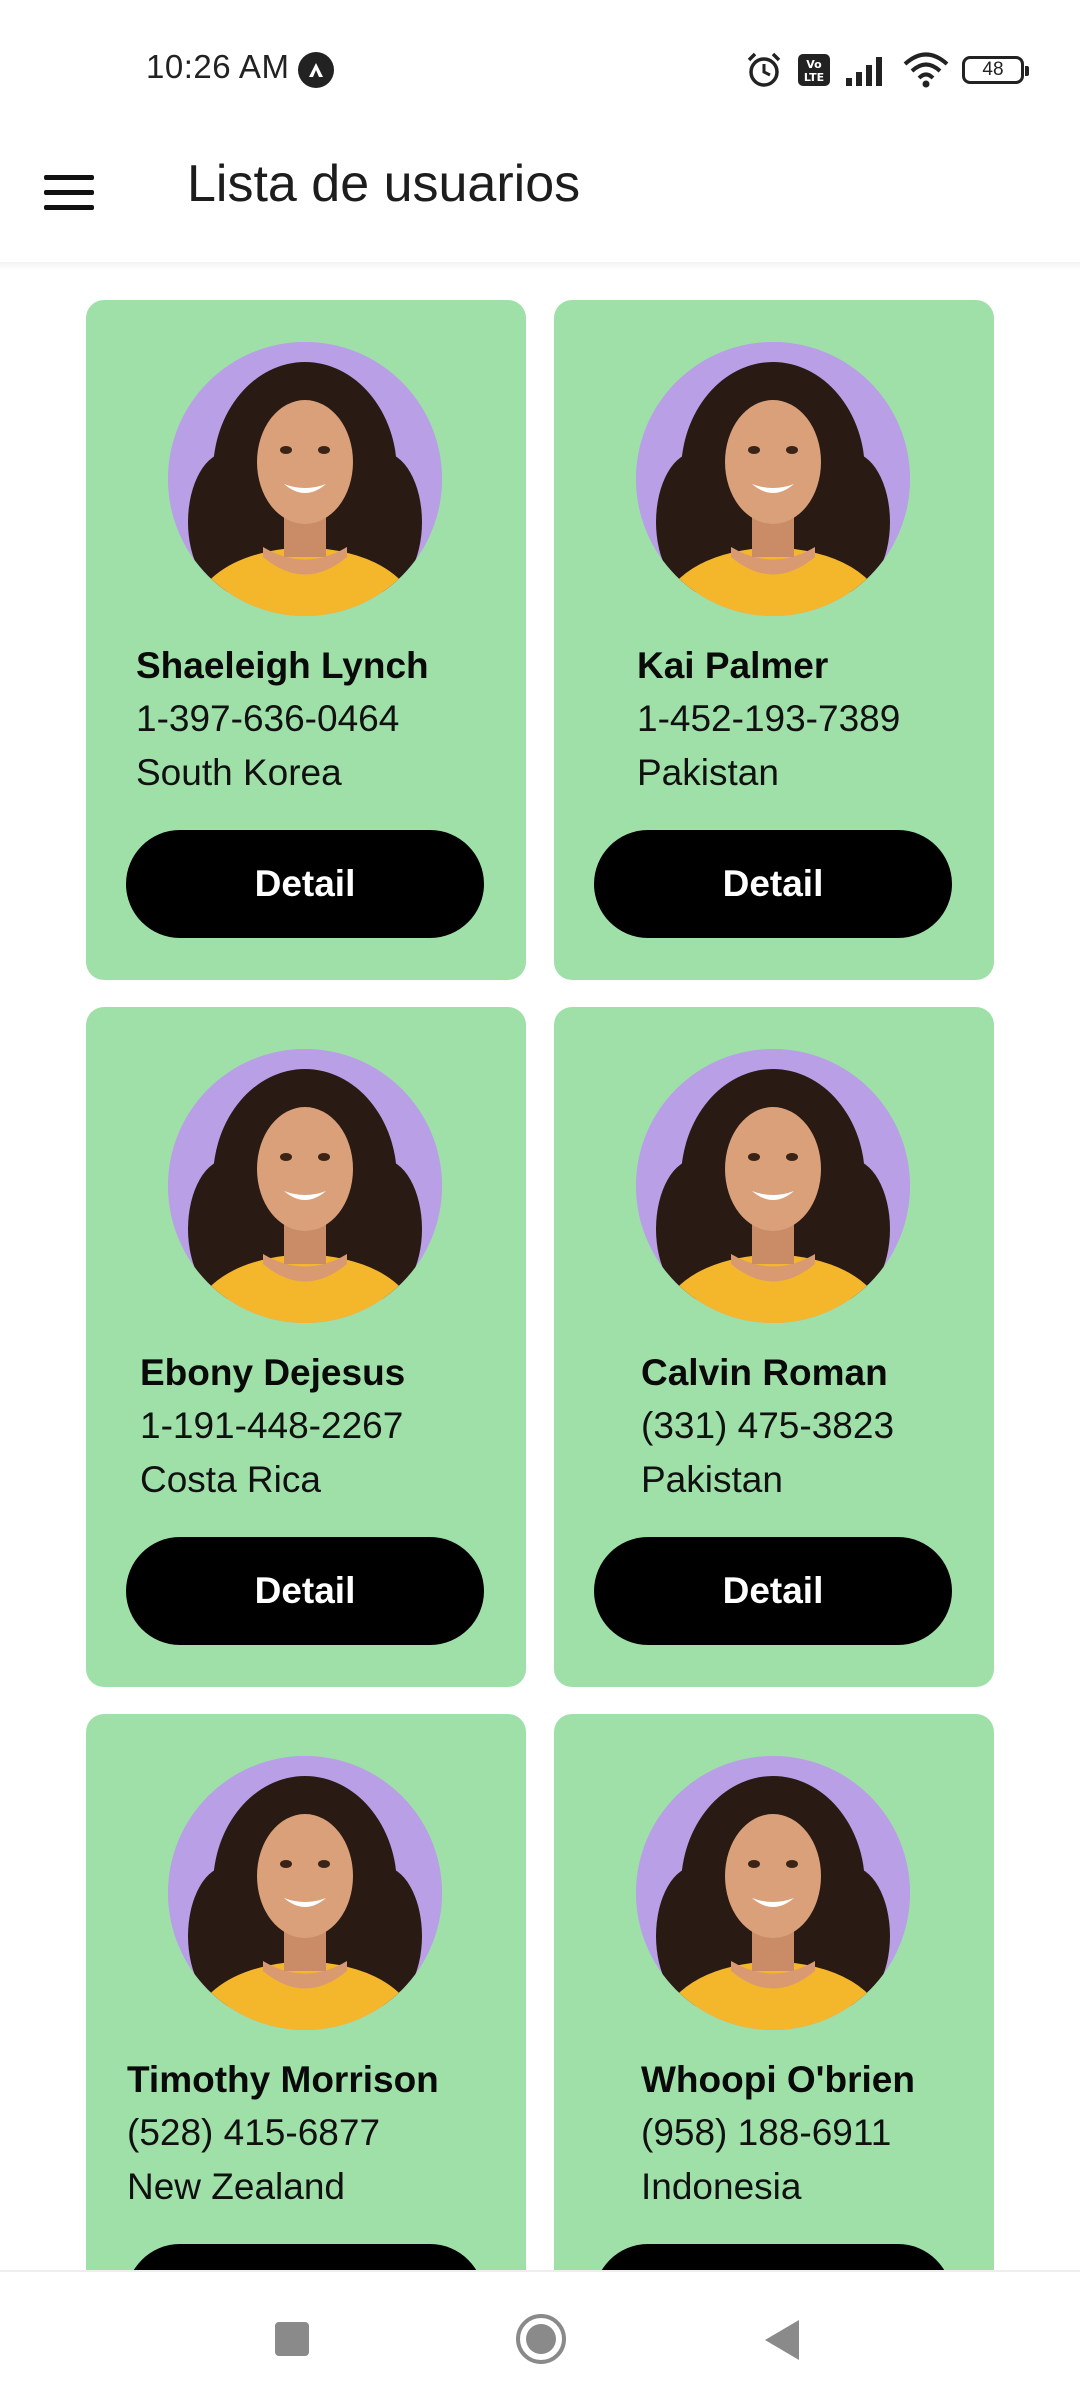 The width and height of the screenshot is (1080, 2402). What do you see at coordinates (72, 192) in the screenshot?
I see `hamburger-menu-icon` at bounding box center [72, 192].